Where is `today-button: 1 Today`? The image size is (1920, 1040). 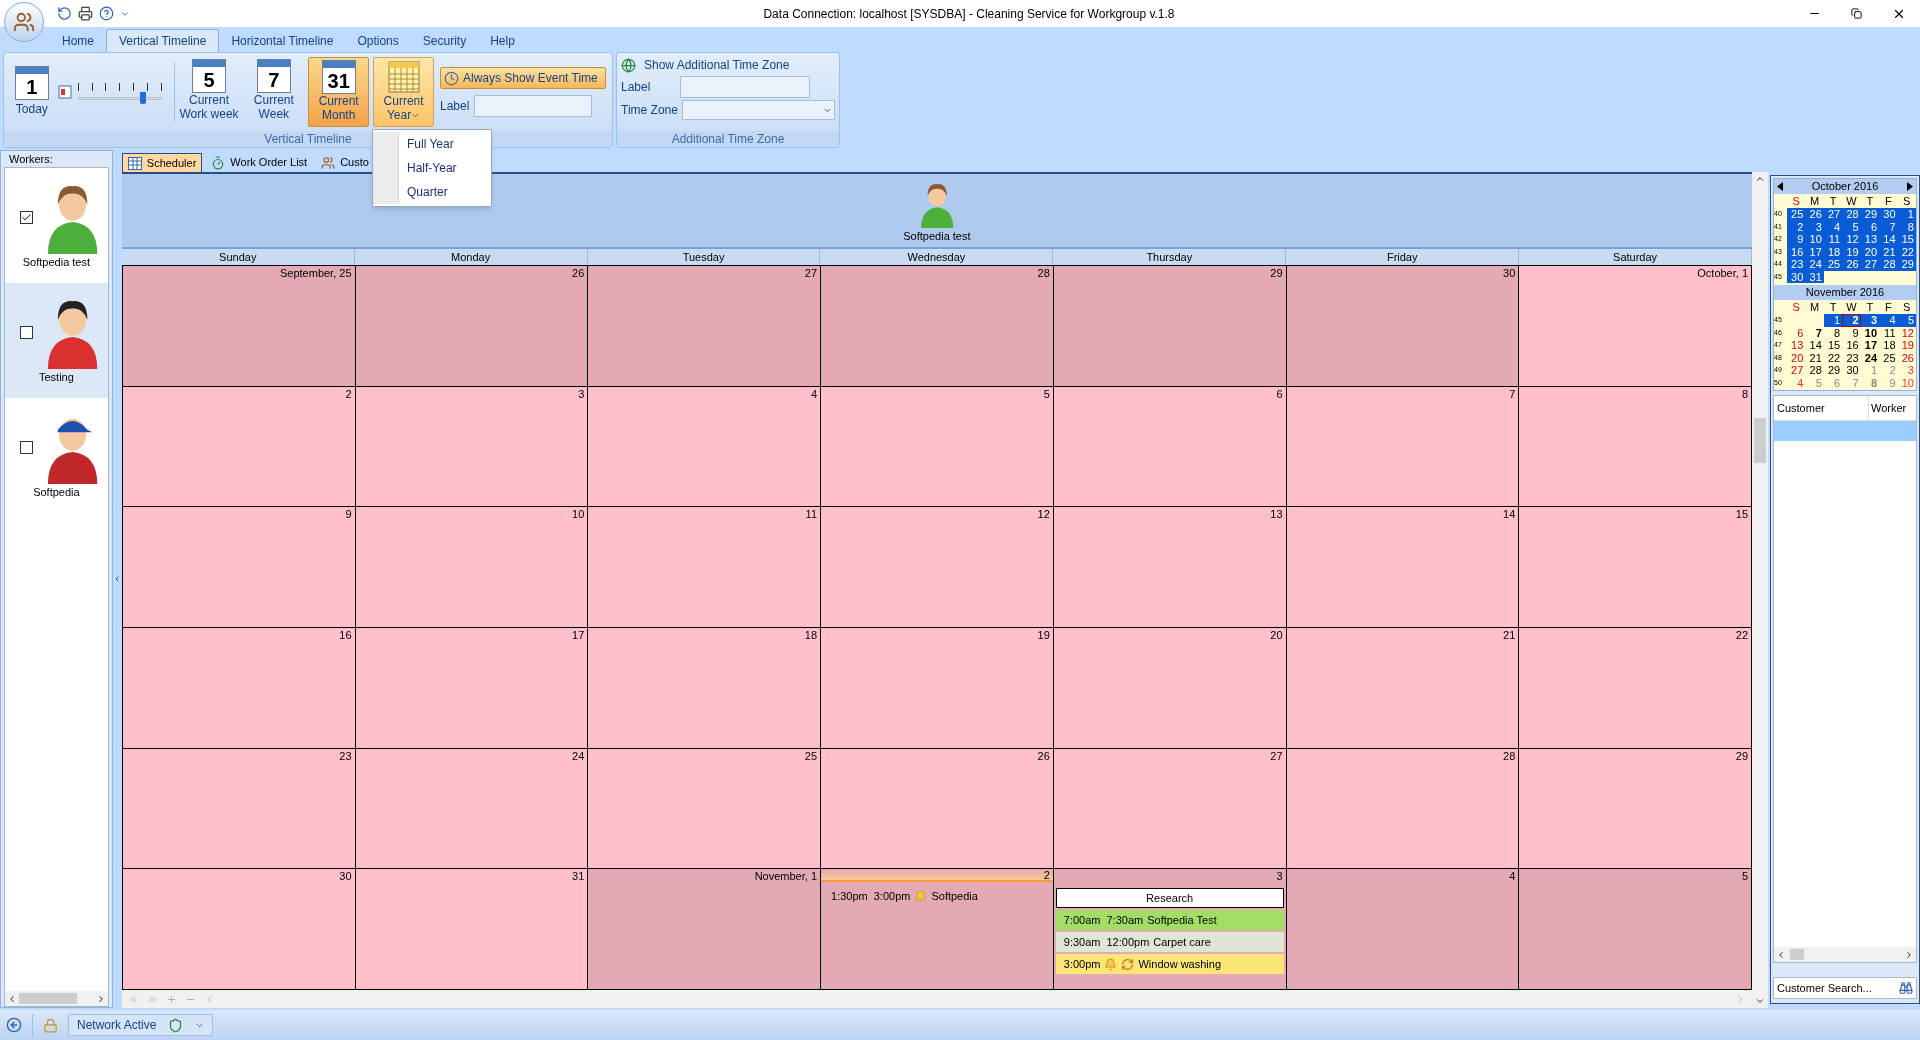
today-button: 1 Today is located at coordinates (32, 92).